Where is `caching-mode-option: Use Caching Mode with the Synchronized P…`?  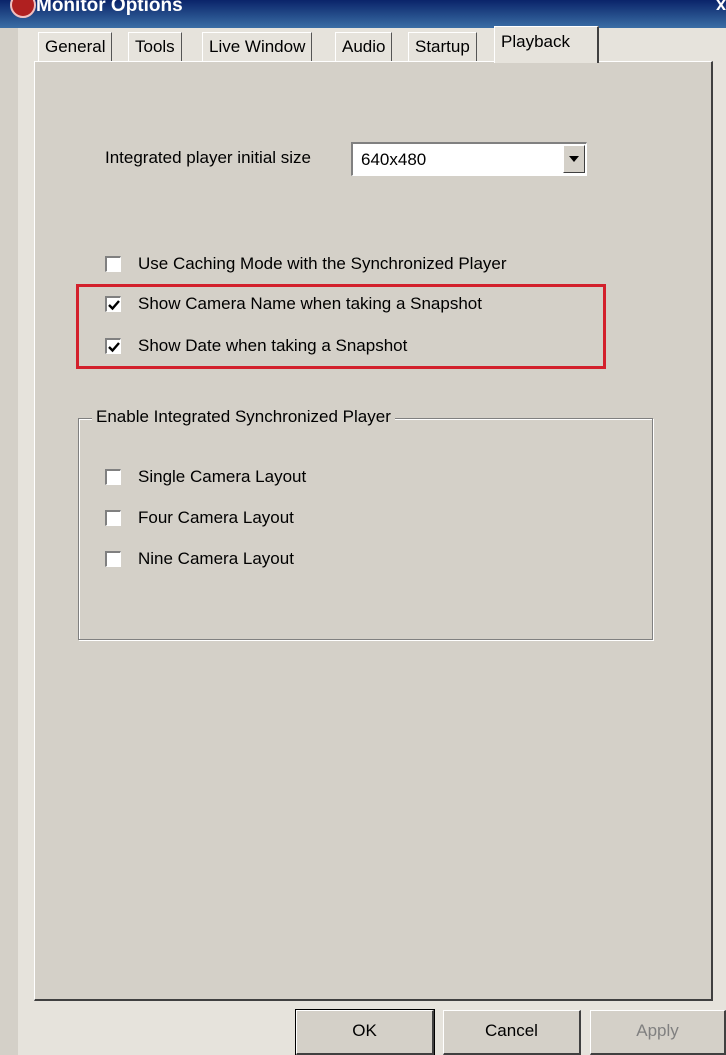 caching-mode-option: Use Caching Mode with the Synchronized P… is located at coordinates (306, 264).